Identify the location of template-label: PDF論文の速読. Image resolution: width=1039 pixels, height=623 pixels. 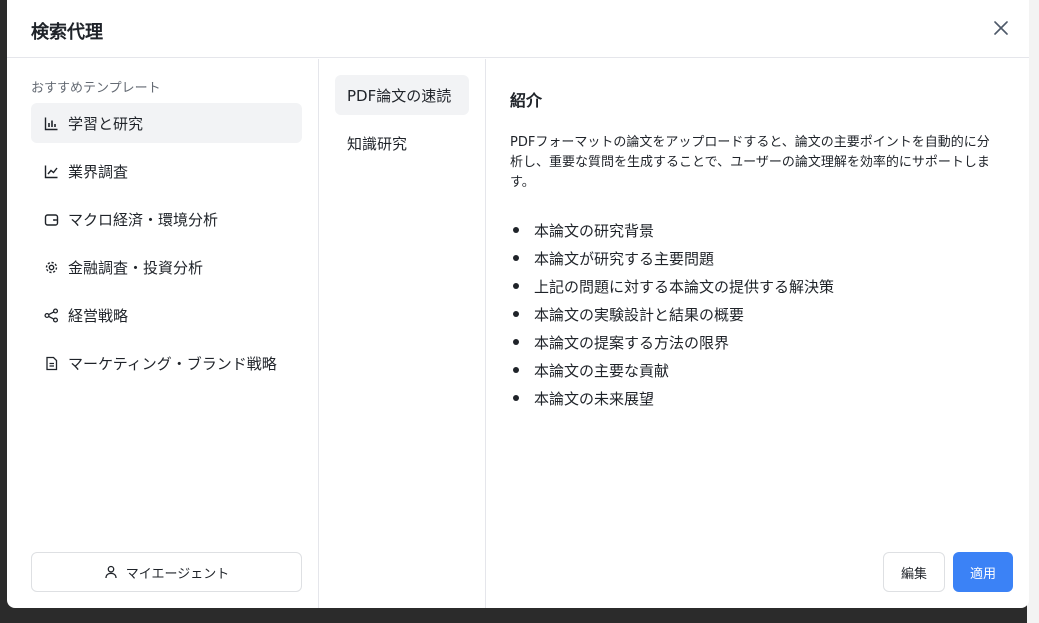
(399, 95).